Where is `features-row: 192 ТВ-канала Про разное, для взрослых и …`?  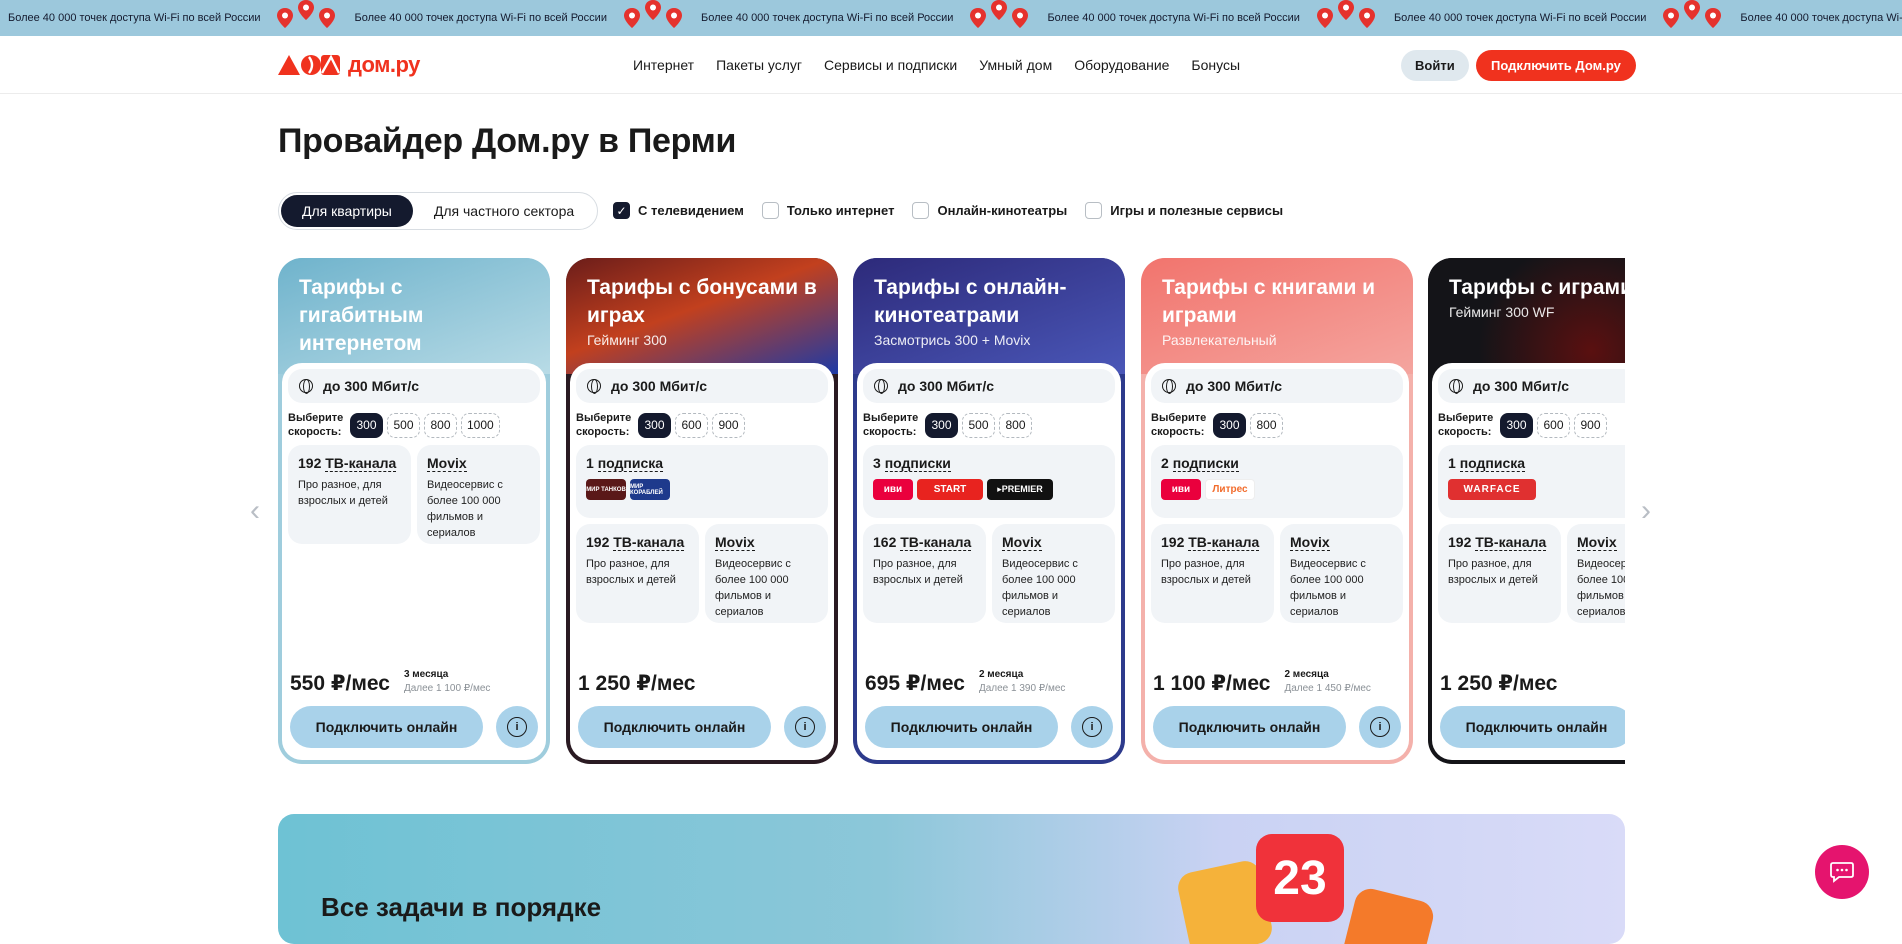
features-row: 192 ТВ-канала Про разное, для взрослых и … is located at coordinates (702, 573).